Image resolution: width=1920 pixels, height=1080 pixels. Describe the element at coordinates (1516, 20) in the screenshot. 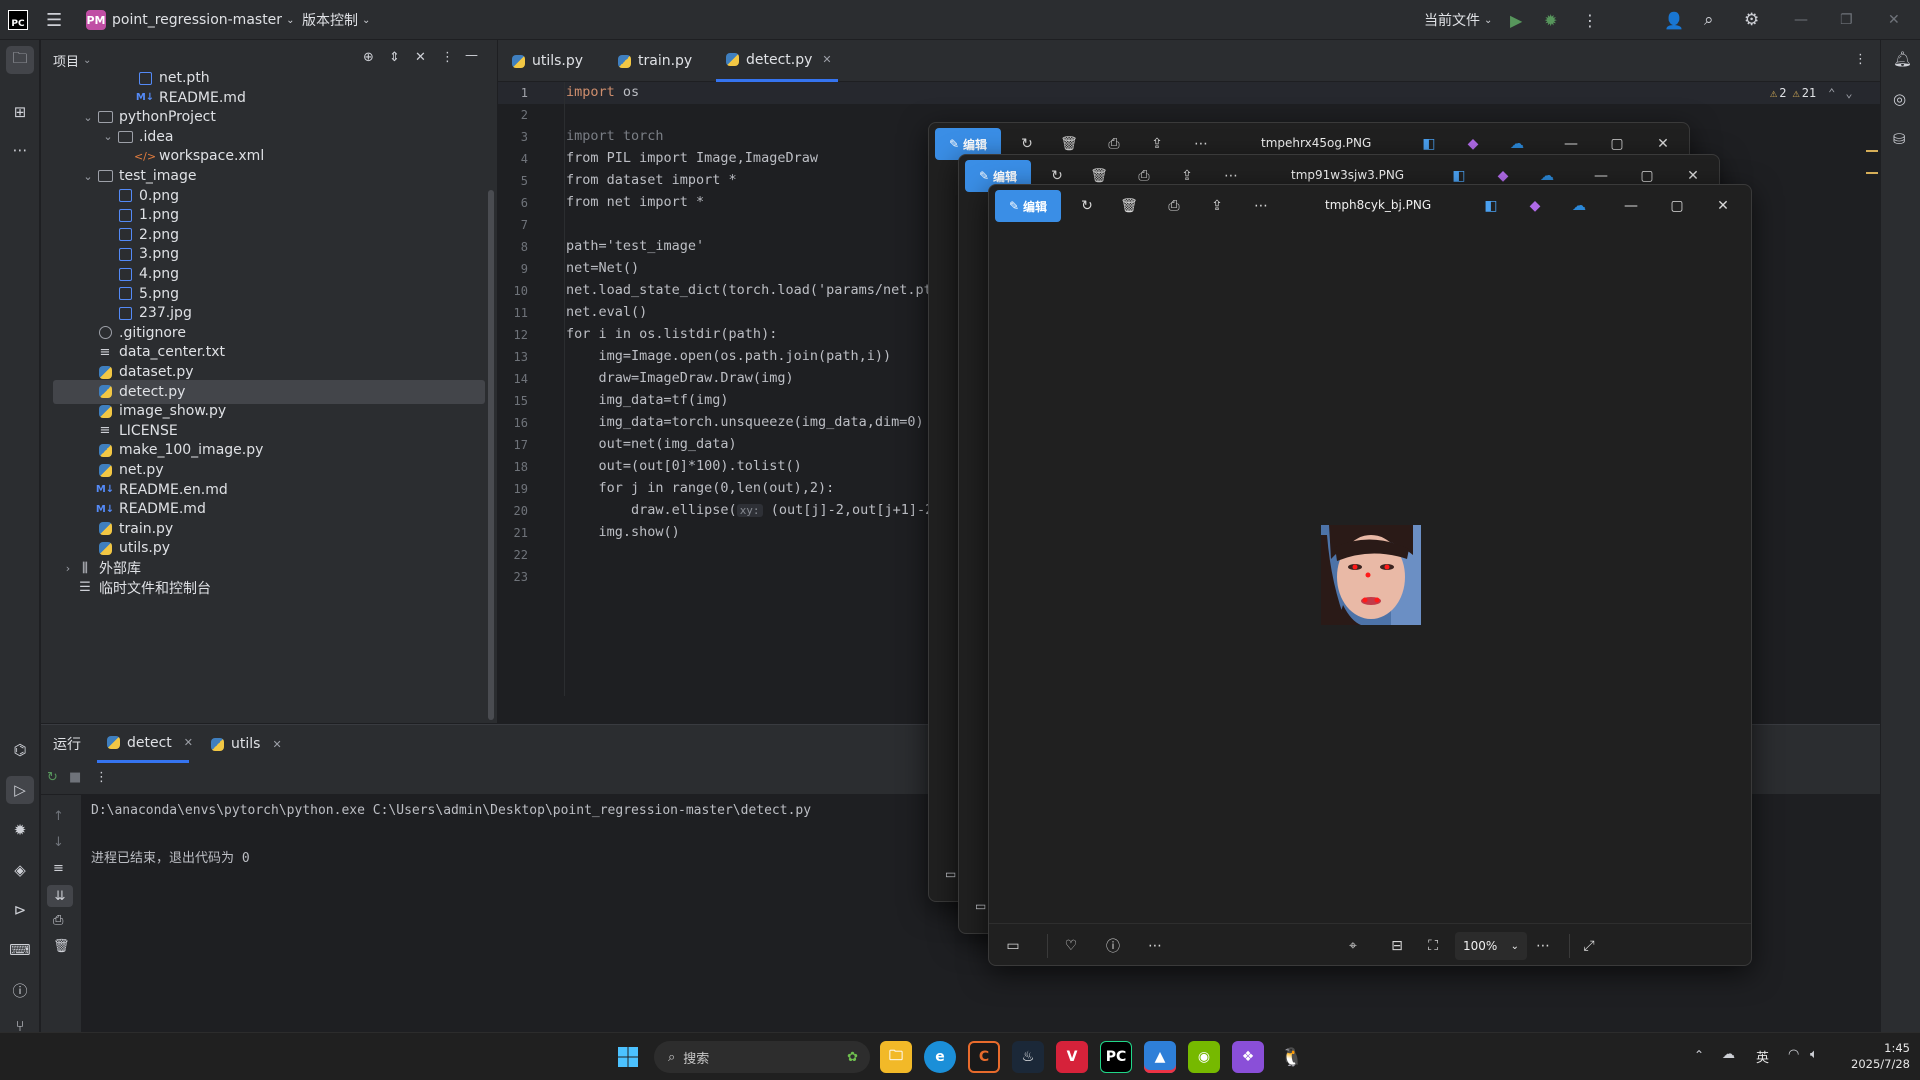

I see `run-button: ▶` at that location.